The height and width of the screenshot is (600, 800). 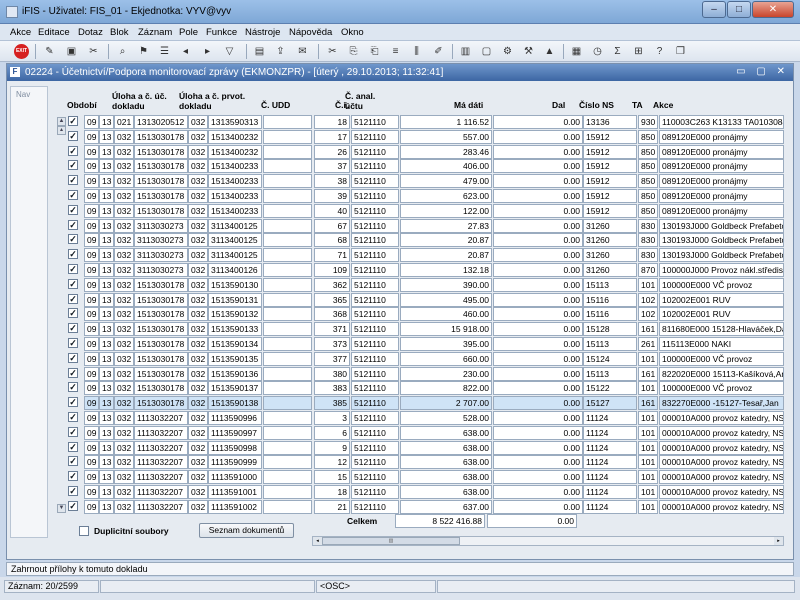 What do you see at coordinates (446, 329) in the screenshot?
I see `cell-ma-dati: 15 918.00` at bounding box center [446, 329].